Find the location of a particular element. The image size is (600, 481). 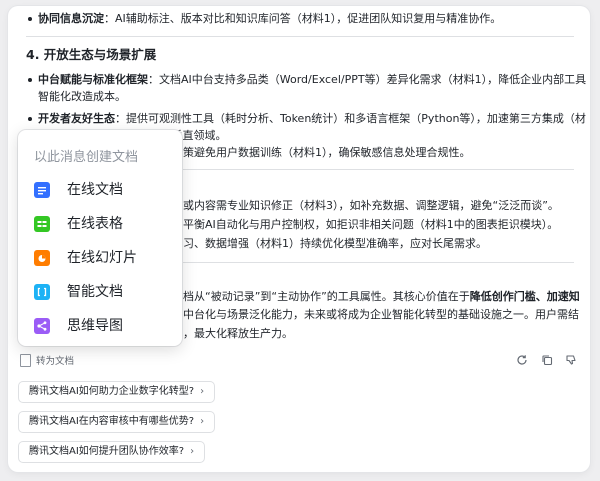

section-heading: 4. 开放生态与场景扩展 is located at coordinates (91, 54).